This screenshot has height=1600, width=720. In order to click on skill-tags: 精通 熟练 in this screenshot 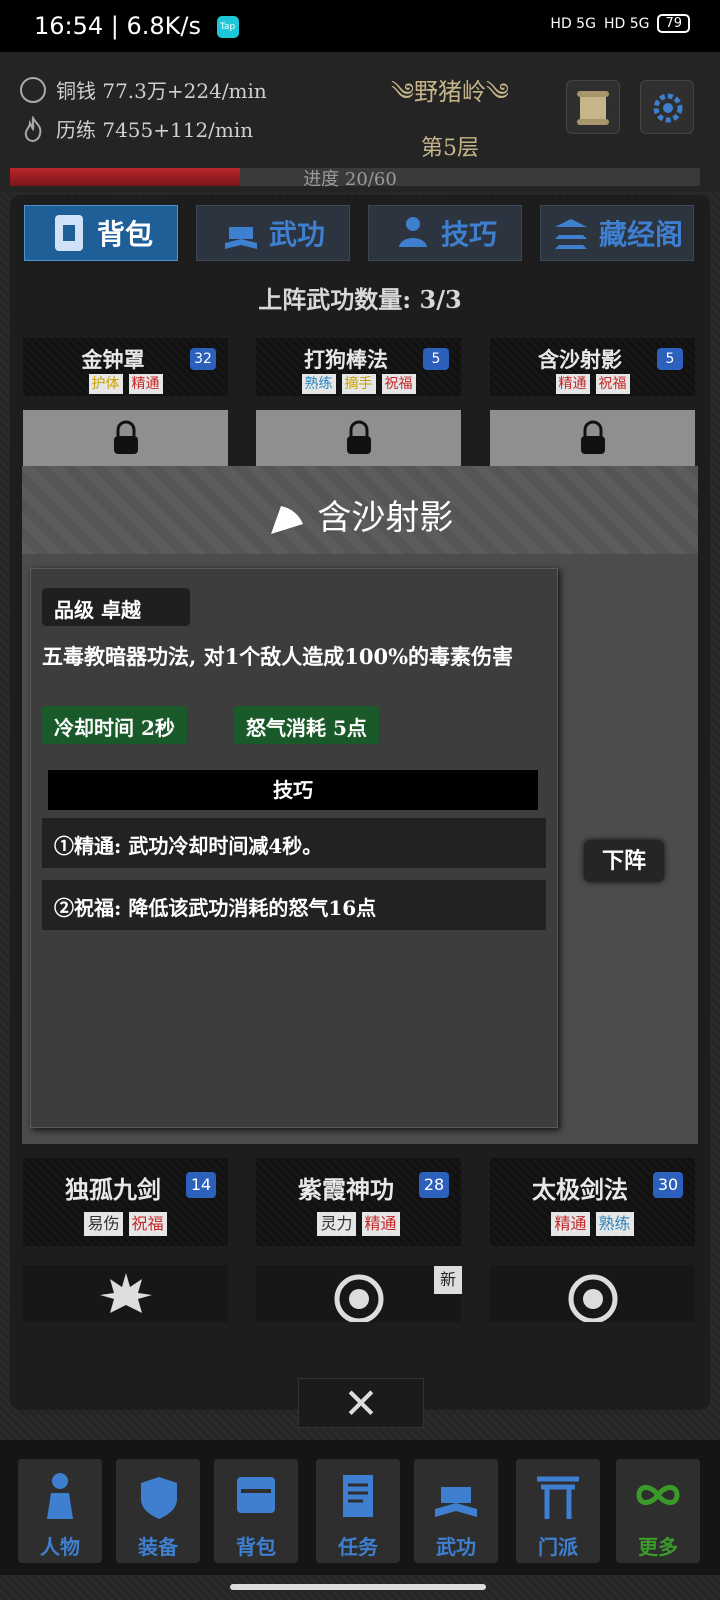, I will do `click(592, 1224)`.